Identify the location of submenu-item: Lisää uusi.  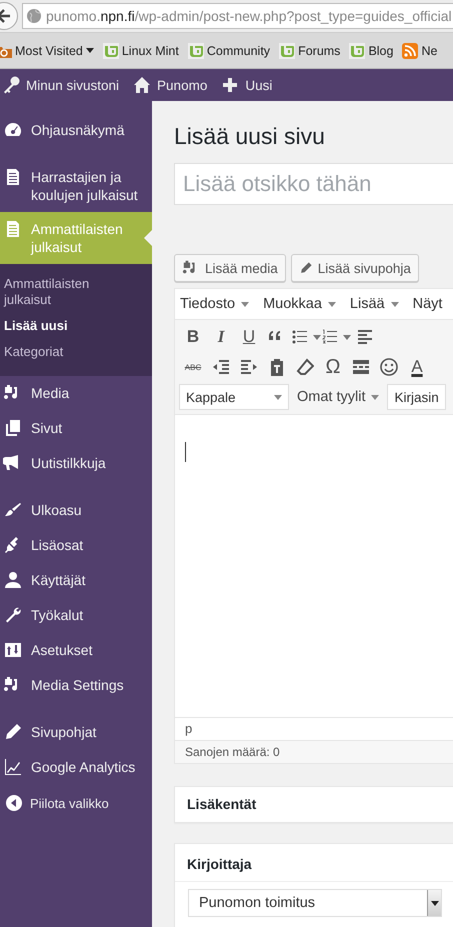
(76, 326).